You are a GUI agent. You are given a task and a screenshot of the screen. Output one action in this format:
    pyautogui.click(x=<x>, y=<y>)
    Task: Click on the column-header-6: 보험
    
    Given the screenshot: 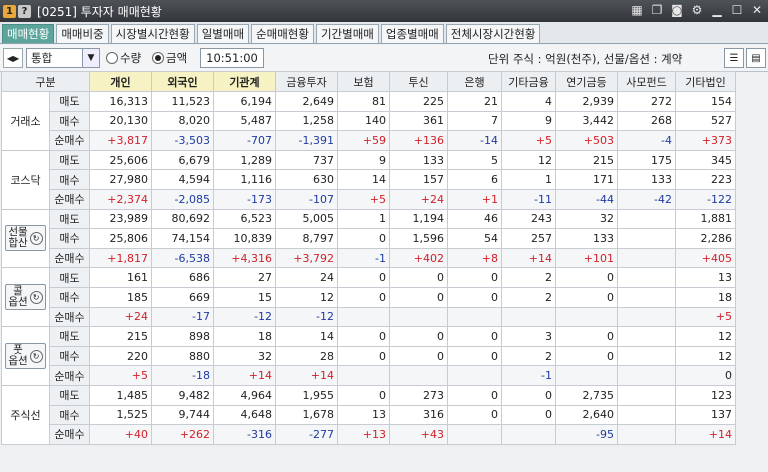 What is the action you would take?
    pyautogui.click(x=363, y=81)
    